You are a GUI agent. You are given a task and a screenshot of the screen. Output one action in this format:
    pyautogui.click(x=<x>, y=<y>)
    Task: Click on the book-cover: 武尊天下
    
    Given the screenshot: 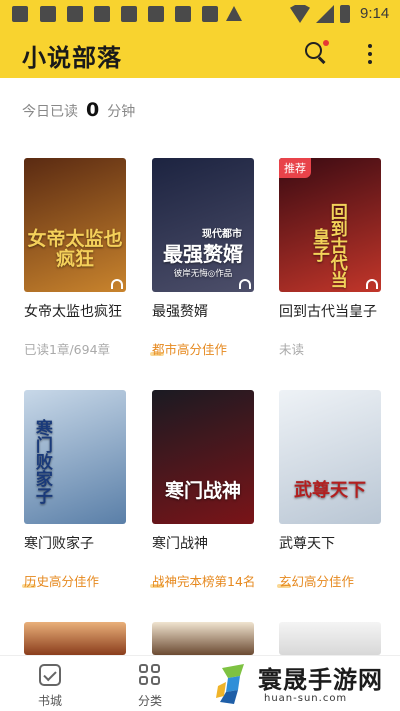 What is the action you would take?
    pyautogui.click(x=330, y=457)
    